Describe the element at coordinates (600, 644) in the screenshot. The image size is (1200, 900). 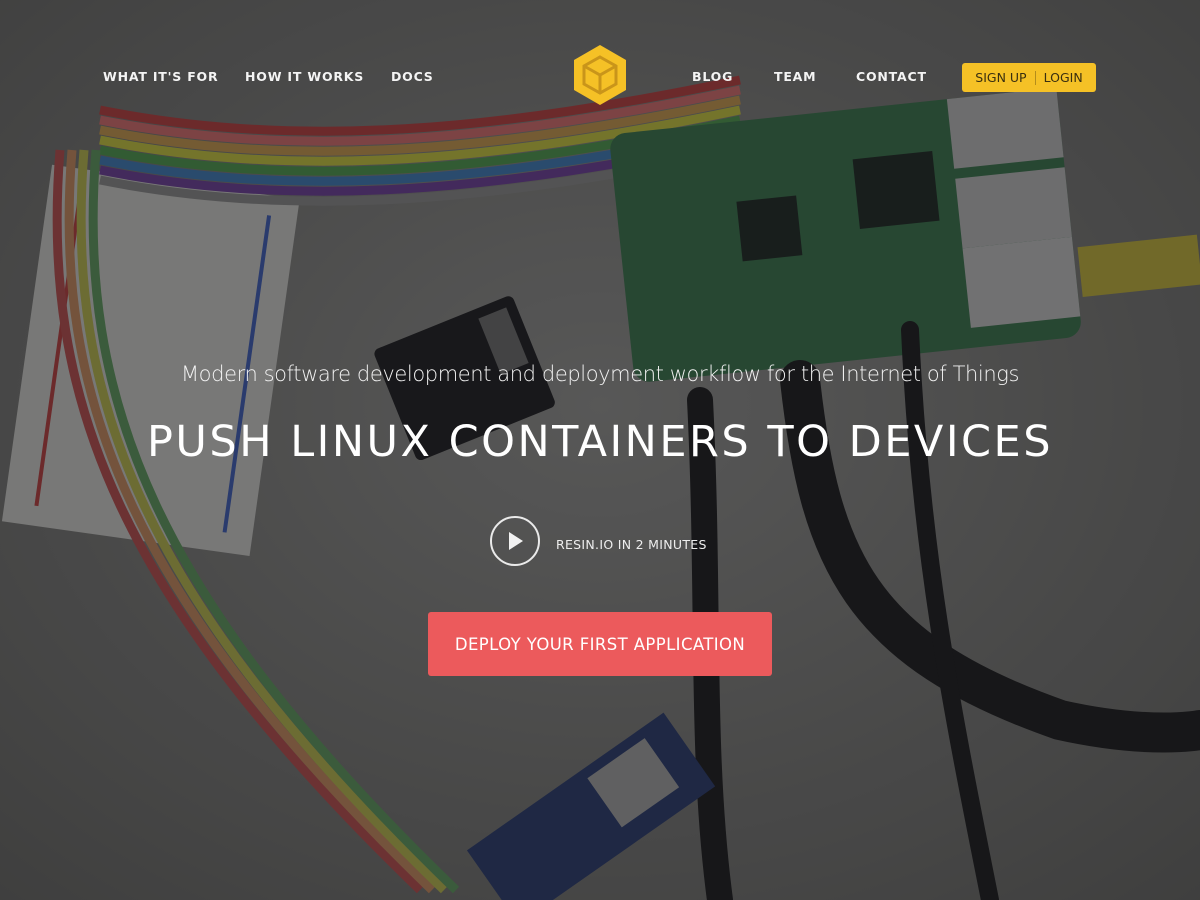
I see `deploy-first-app-button: DEPLOY YOUR FIRST APPLICATION` at that location.